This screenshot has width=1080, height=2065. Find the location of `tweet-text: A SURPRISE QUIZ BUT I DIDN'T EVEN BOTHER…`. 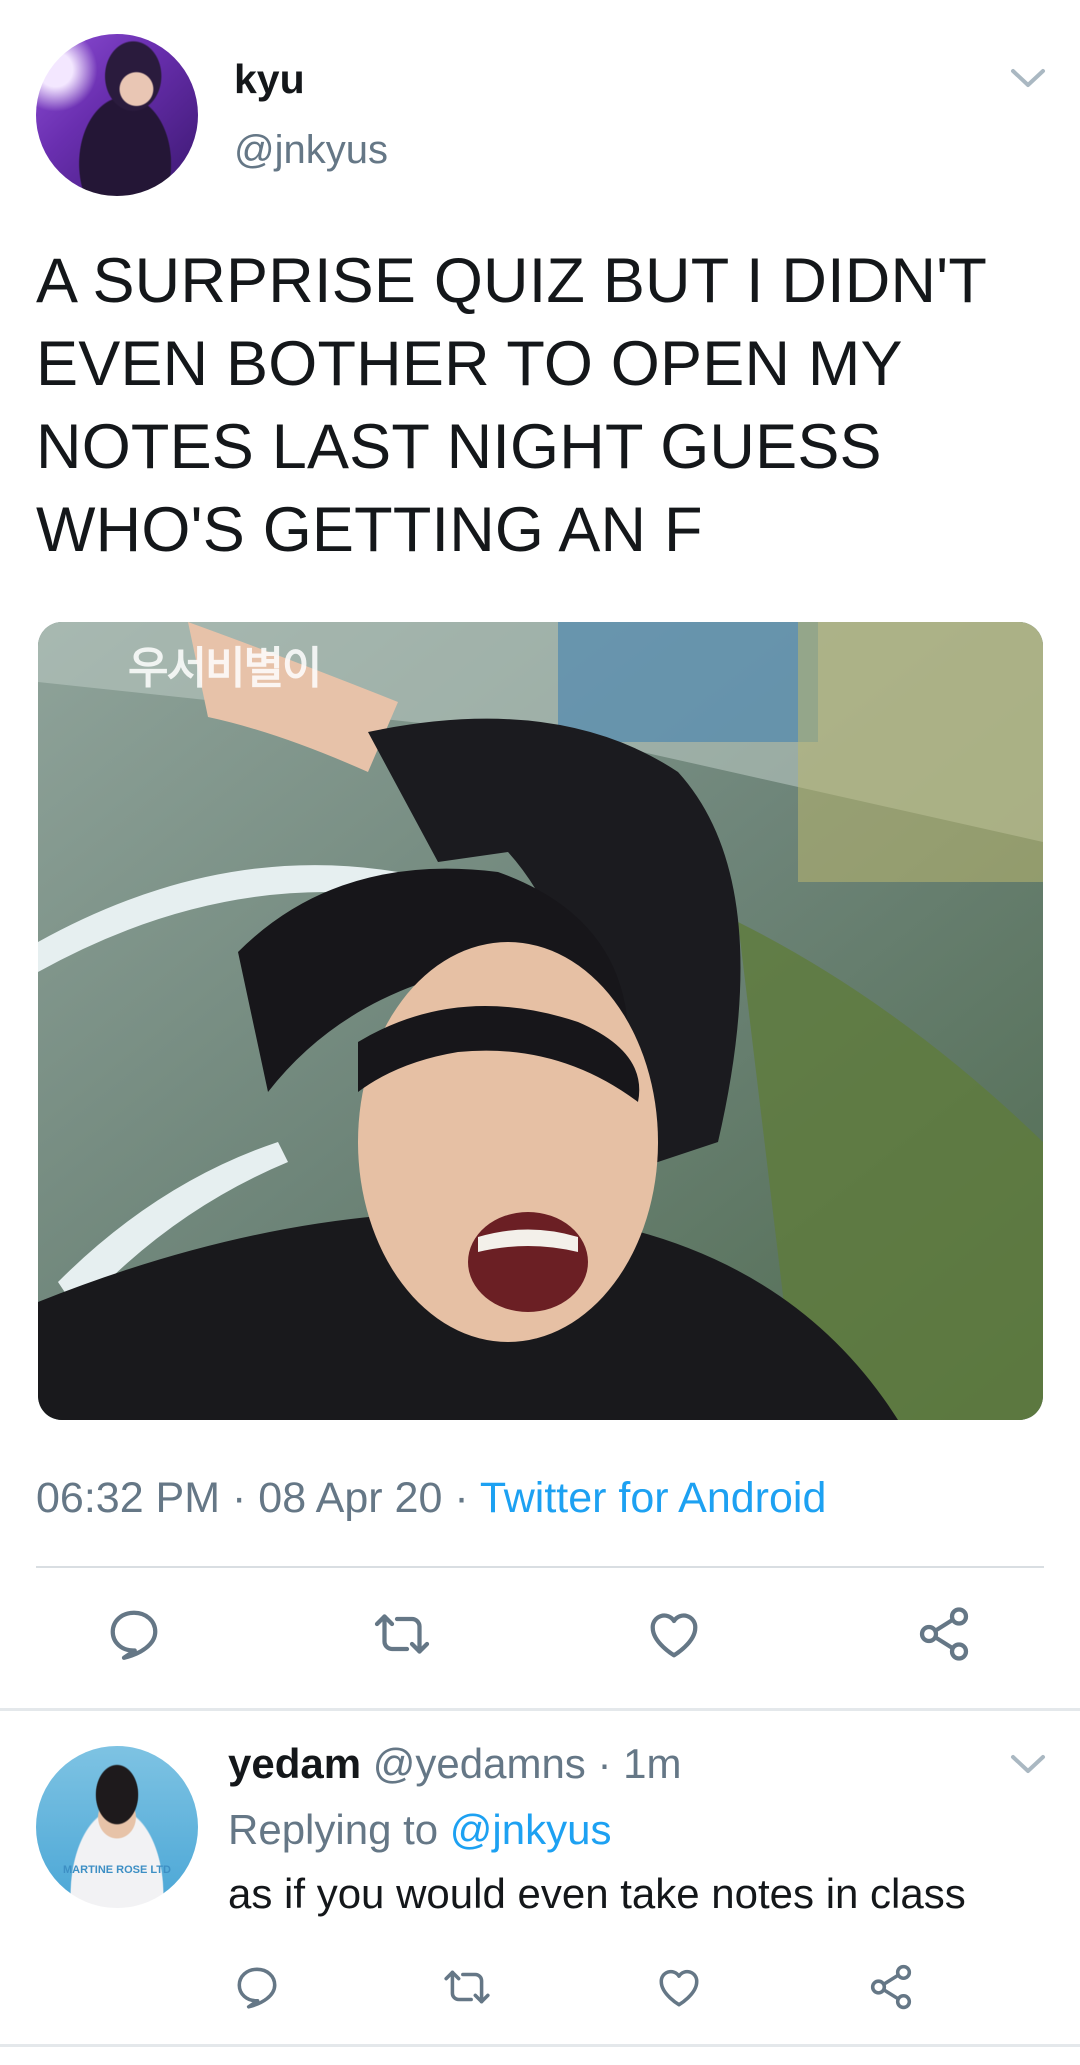

tweet-text: A SURPRISE QUIZ BUT I DIDN'T EVEN BOTHER… is located at coordinates (511, 405).